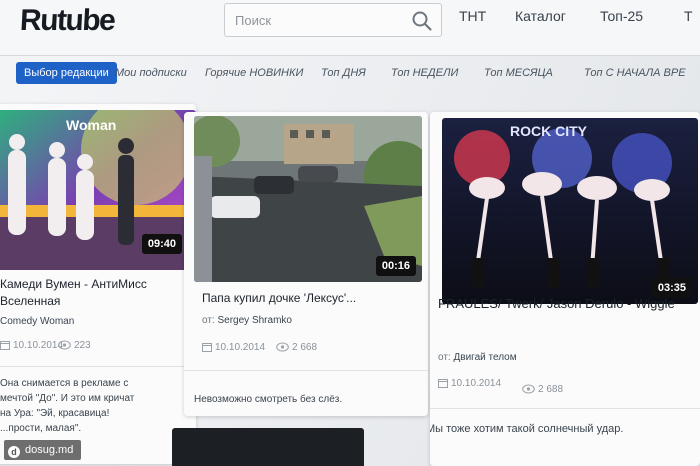  Describe the element at coordinates (343, 73) in the screenshot. I see `tab-top-day: Топ ДНЯ` at that location.